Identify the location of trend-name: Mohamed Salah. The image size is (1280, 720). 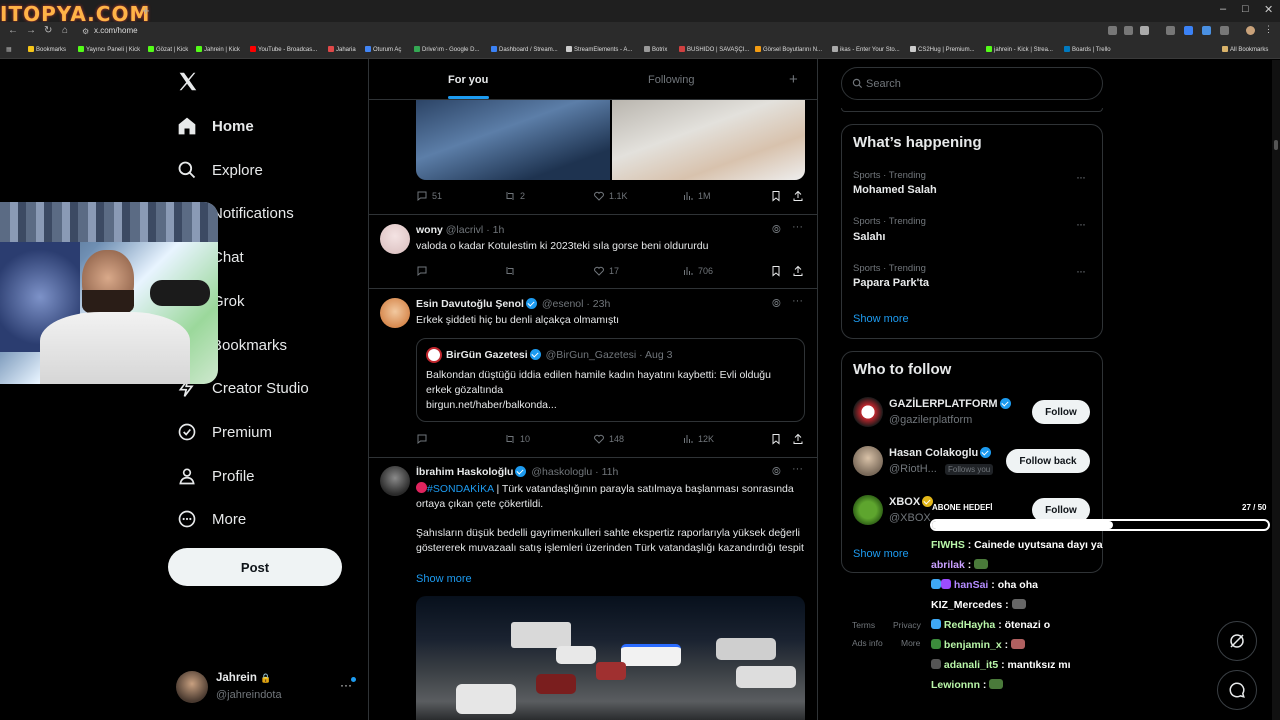
(895, 190).